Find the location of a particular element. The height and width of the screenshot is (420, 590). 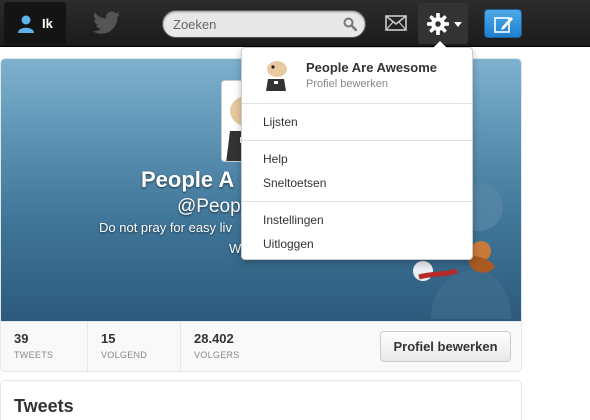

dropdown-profile-link: People Are Awesome Profiel bewerken is located at coordinates (357, 76).